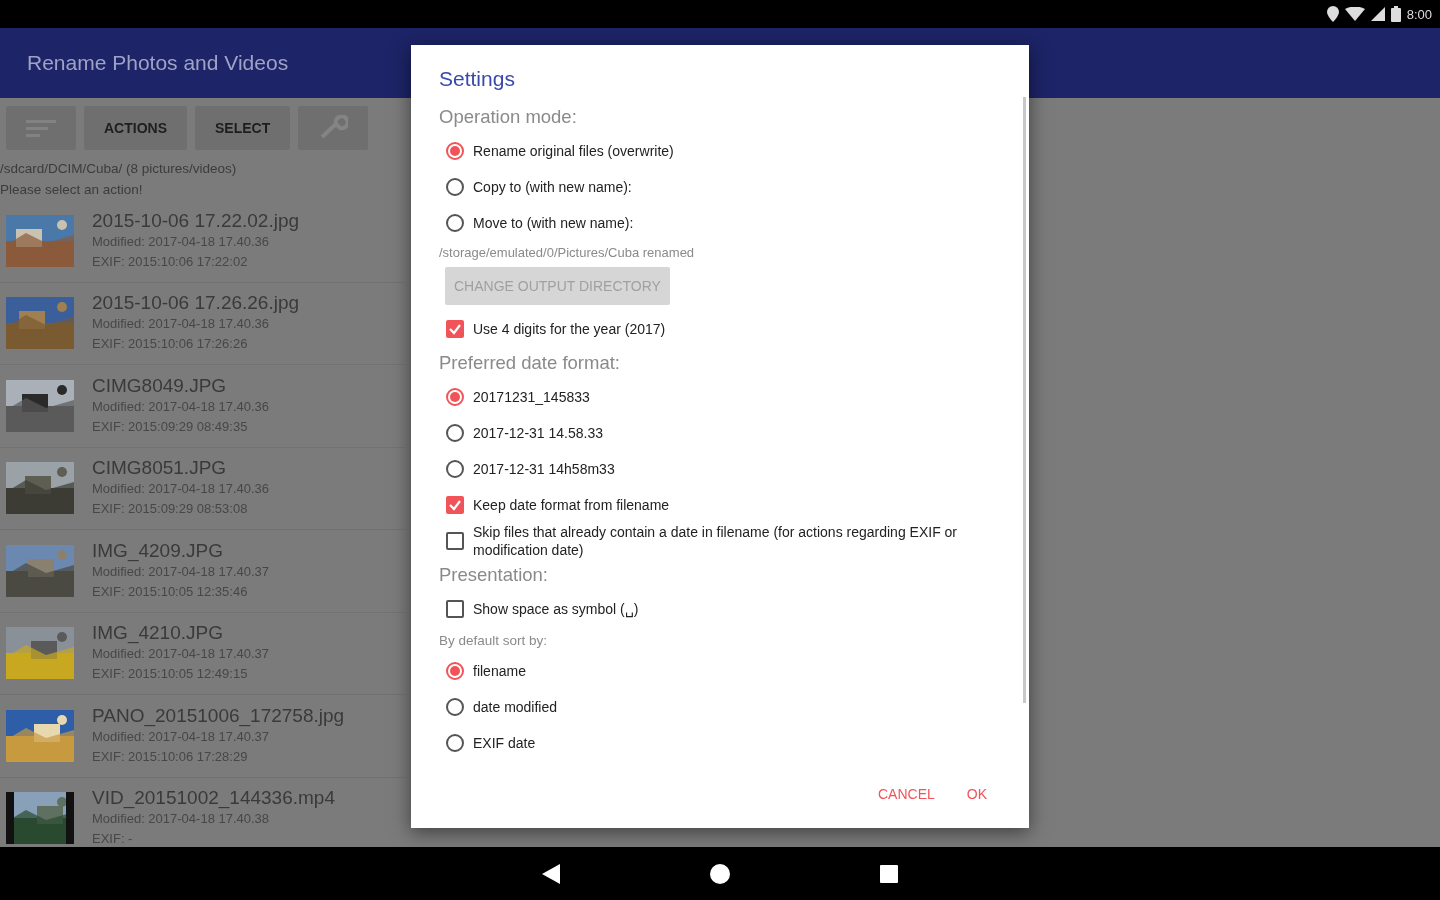 This screenshot has width=1440, height=900. Describe the element at coordinates (196, 303) in the screenshot. I see `file-name: 2015-10-06 17.26.26.jpg` at that location.